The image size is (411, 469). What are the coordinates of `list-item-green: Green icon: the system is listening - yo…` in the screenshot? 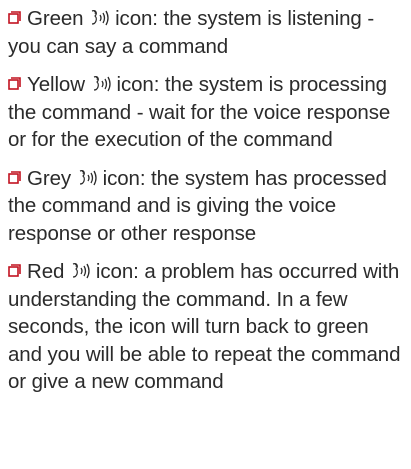 It's located at (208, 32).